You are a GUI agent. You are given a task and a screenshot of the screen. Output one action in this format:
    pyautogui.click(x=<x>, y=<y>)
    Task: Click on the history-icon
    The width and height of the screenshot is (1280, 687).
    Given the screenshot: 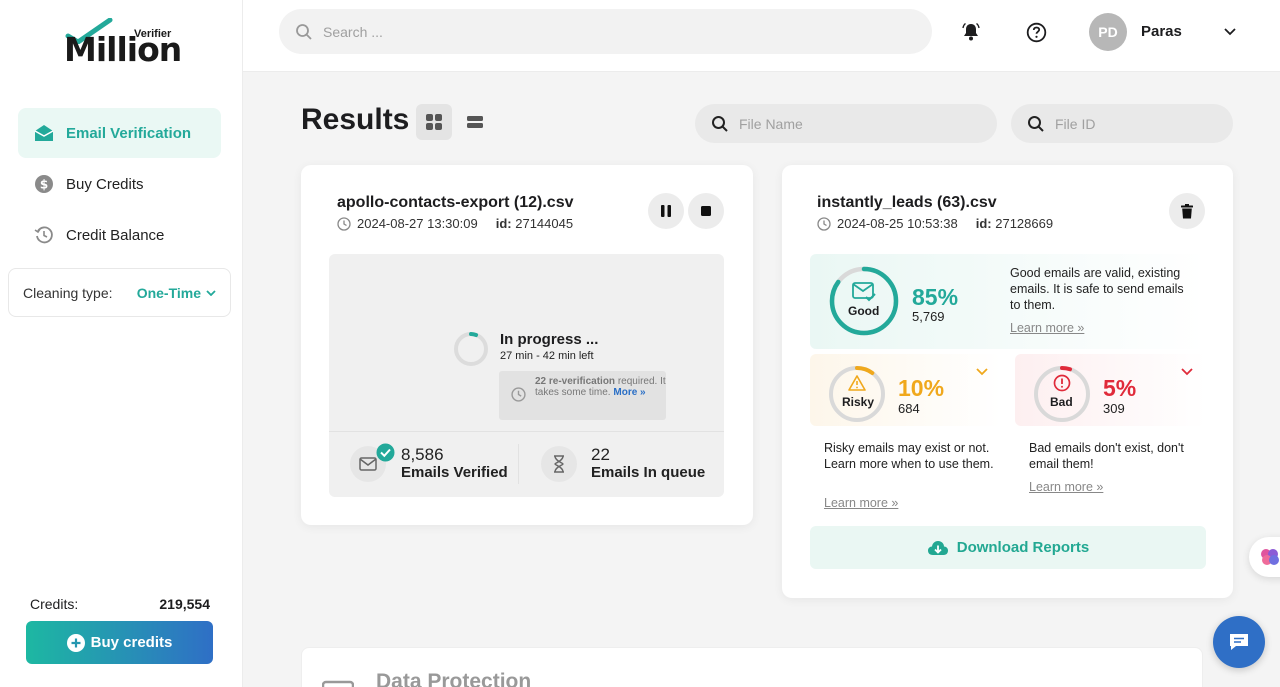 What is the action you would take?
    pyautogui.click(x=44, y=235)
    